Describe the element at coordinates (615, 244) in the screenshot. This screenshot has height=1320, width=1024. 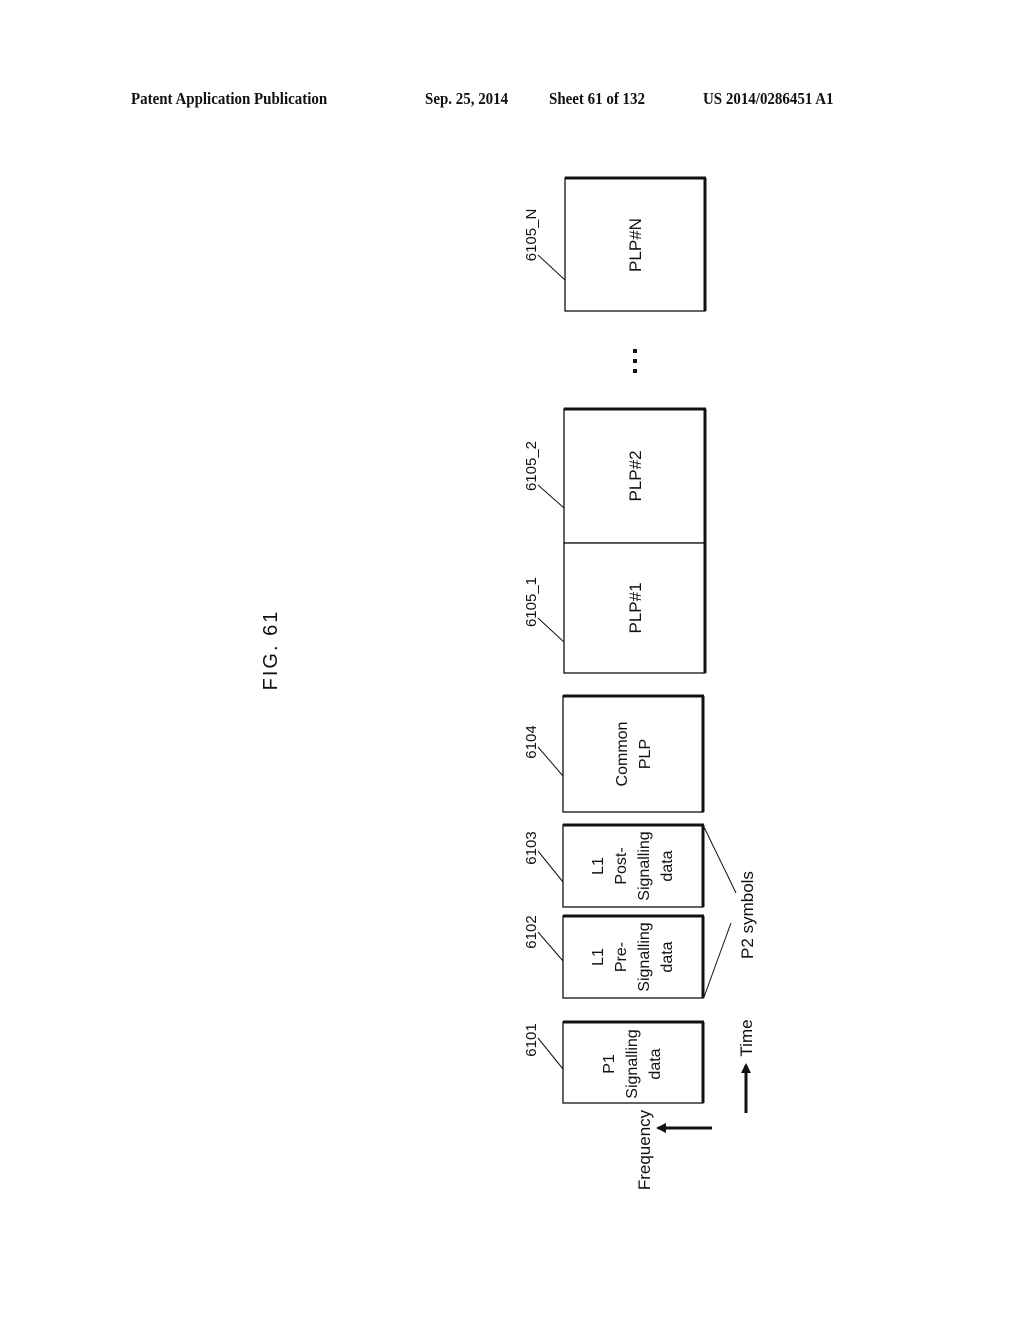
I see `block-6105-n: PLP#N 6105_N` at that location.